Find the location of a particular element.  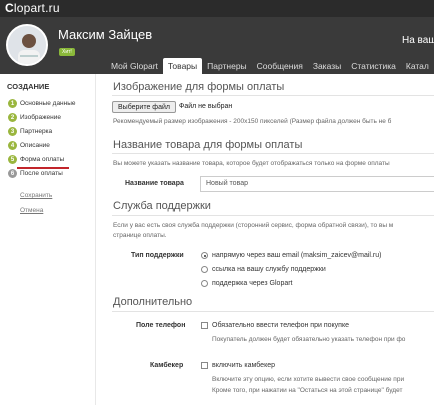

header-right-text: На ваш is located at coordinates (418, 40).